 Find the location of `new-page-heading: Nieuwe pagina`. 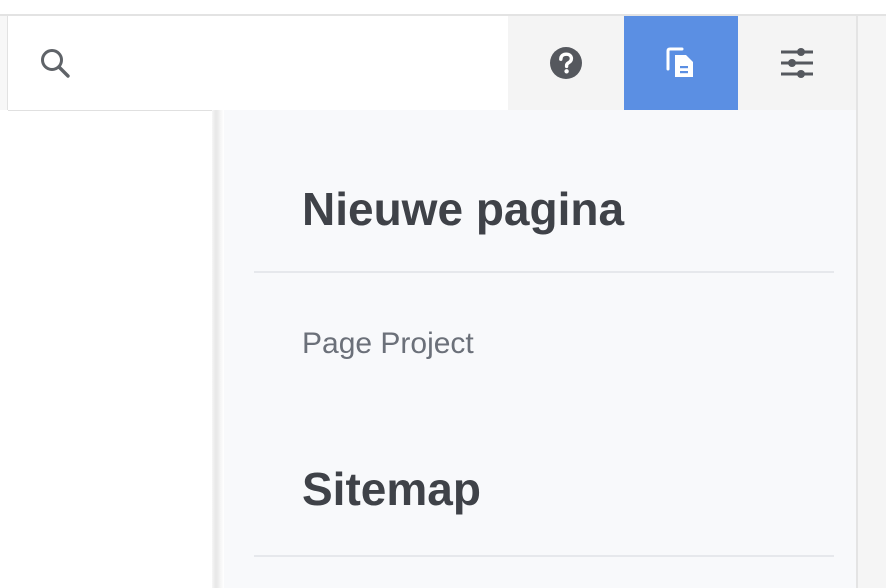

new-page-heading: Nieuwe pagina is located at coordinates (463, 209).